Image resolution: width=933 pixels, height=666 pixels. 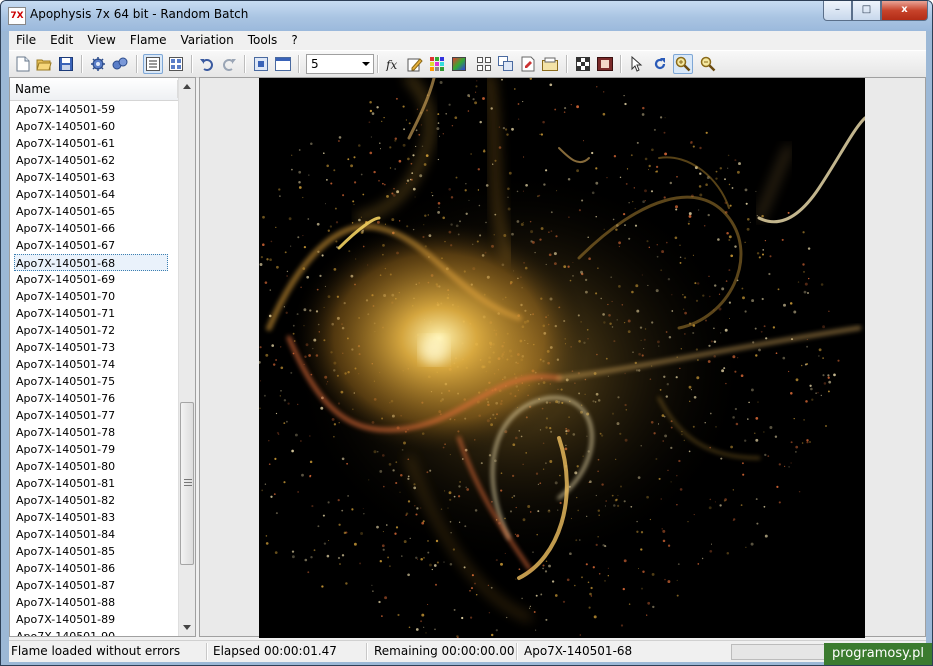 What do you see at coordinates (94, 432) in the screenshot?
I see `list-item: Apo7X-140501-78` at bounding box center [94, 432].